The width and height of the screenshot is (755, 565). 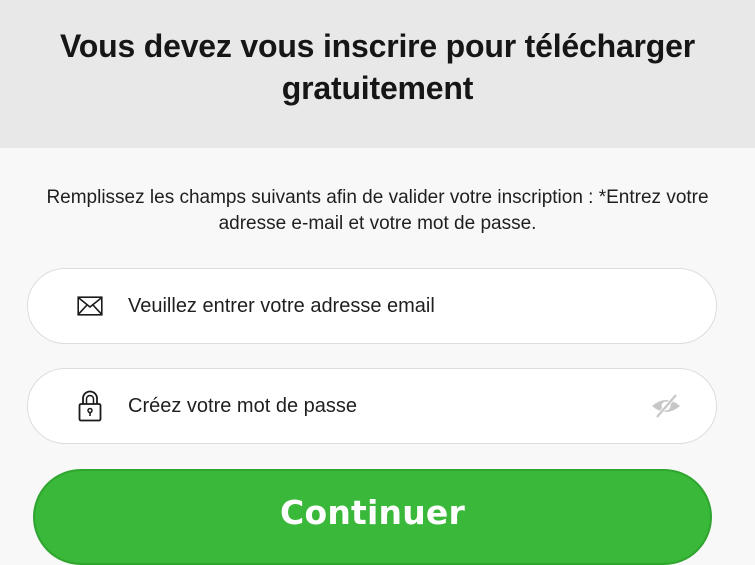 What do you see at coordinates (281, 305) in the screenshot?
I see `email-placeholder: Veuillez entrer votre adresse email` at bounding box center [281, 305].